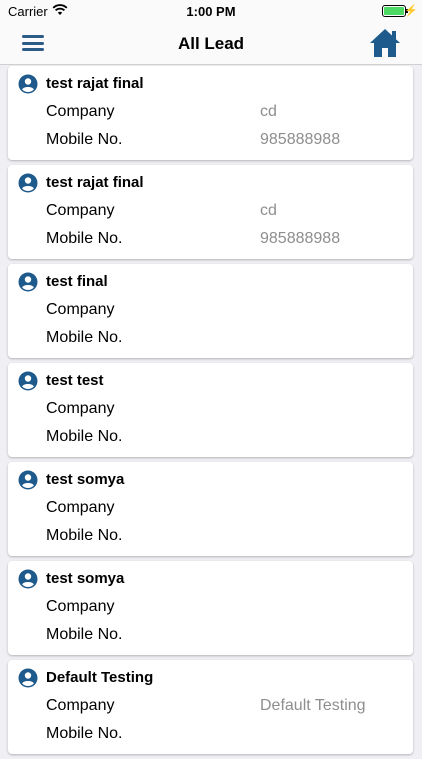 Image resolution: width=422 pixels, height=759 pixels. I want to click on company-value: Default Testing, so click(313, 705).